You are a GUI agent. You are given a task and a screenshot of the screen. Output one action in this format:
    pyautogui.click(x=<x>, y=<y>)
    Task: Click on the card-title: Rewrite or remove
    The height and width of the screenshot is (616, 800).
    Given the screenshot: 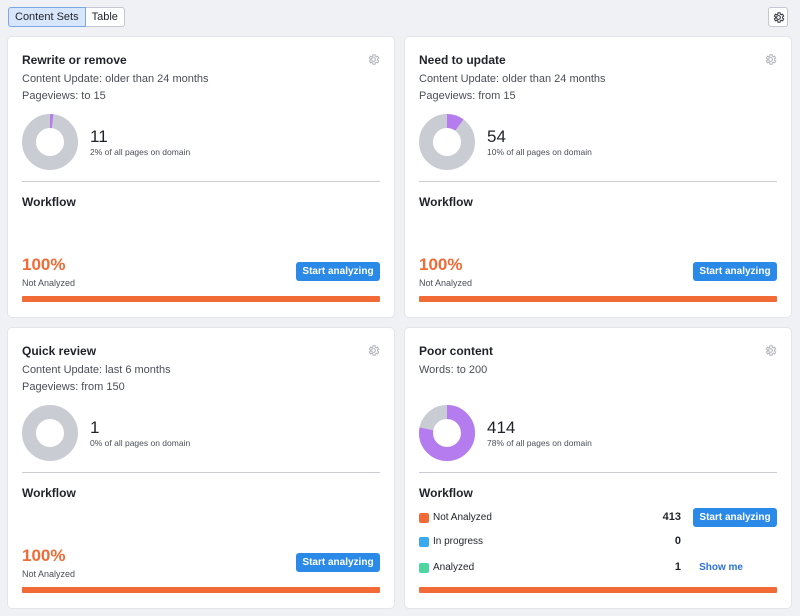 What is the action you would take?
    pyautogui.click(x=74, y=60)
    